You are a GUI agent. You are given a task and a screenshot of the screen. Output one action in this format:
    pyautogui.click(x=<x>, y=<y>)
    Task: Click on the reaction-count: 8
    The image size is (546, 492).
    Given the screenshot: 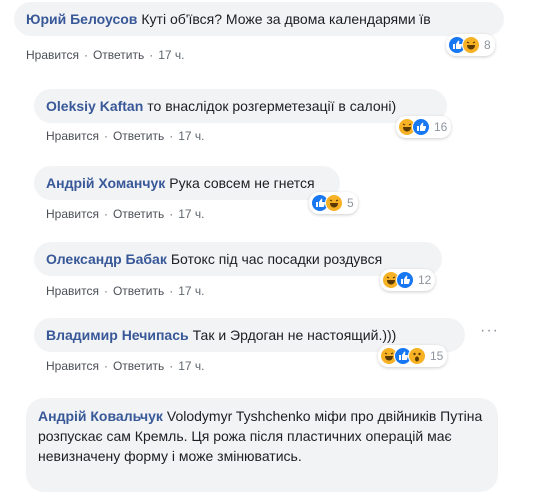 What is the action you would take?
    pyautogui.click(x=487, y=45)
    